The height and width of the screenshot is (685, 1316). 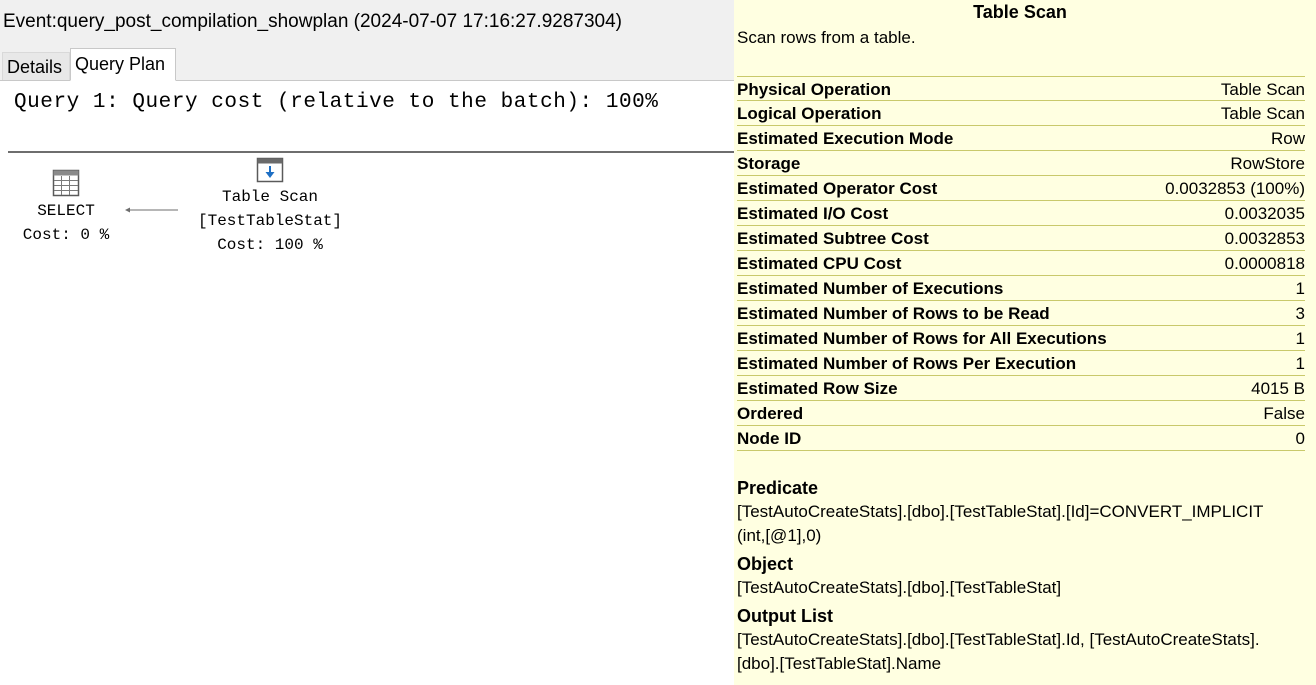 What do you see at coordinates (1021, 213) in the screenshot?
I see `property-row: Estimated I/O Cost 0.0032035` at bounding box center [1021, 213].